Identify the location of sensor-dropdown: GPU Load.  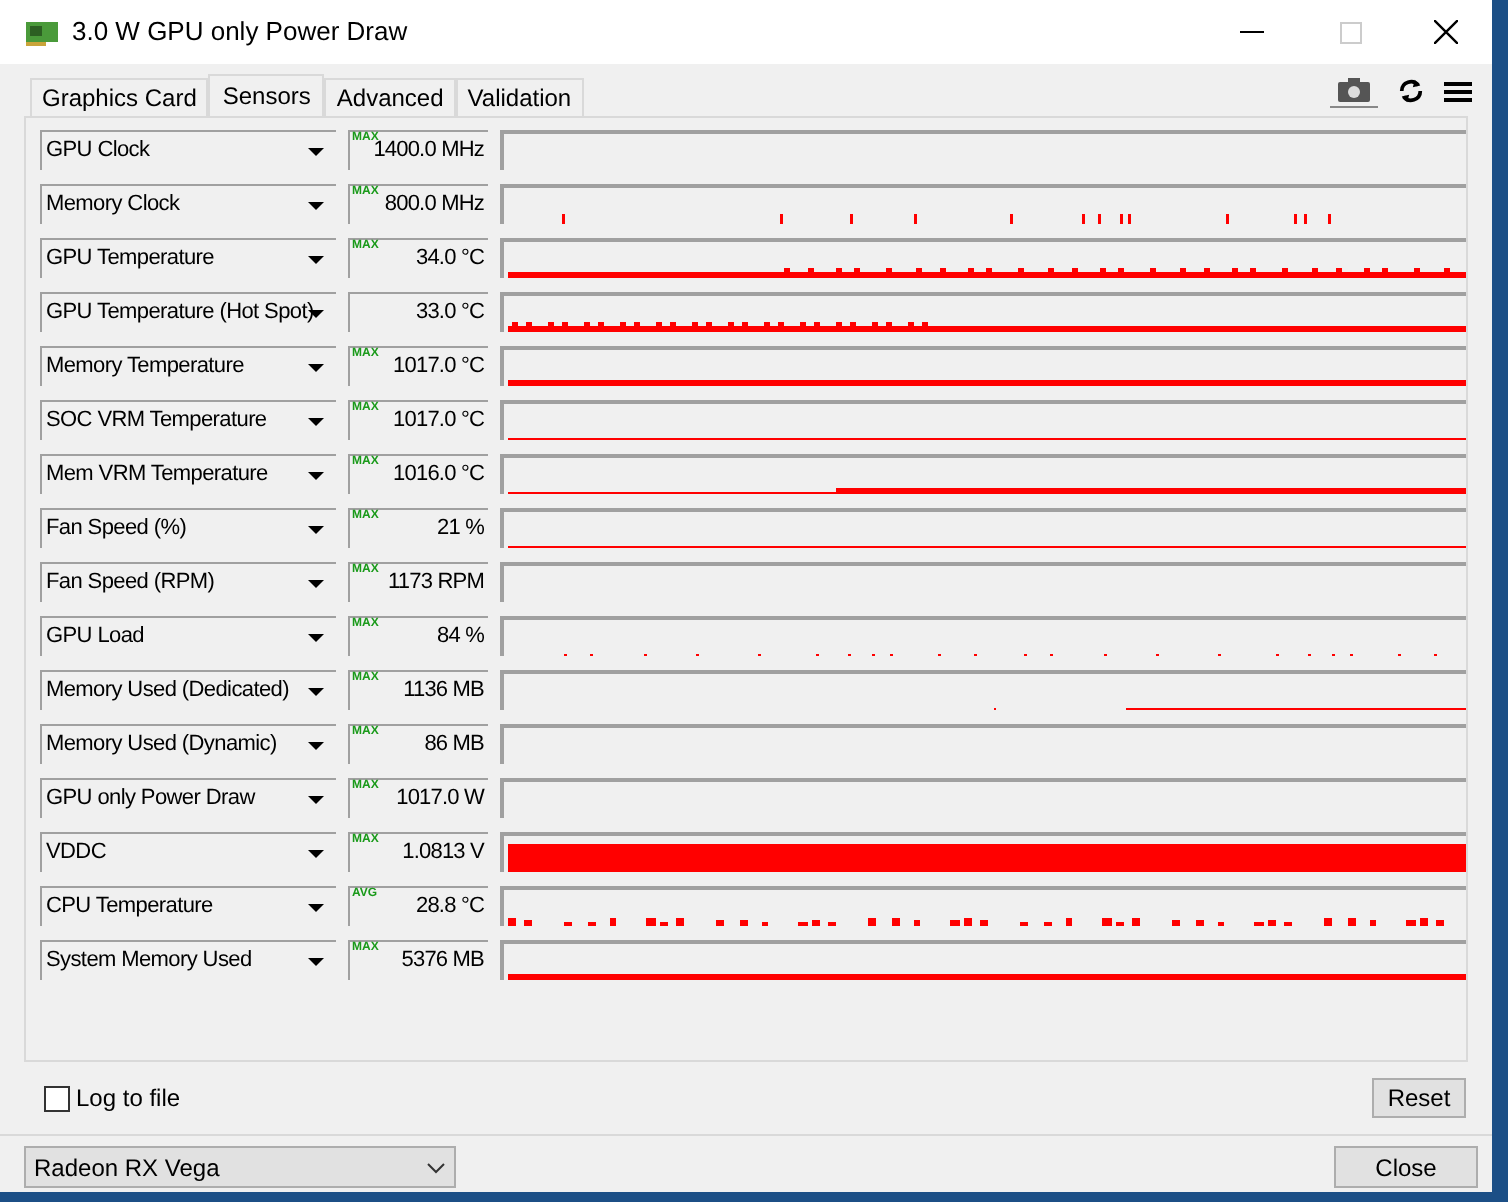
(188, 636).